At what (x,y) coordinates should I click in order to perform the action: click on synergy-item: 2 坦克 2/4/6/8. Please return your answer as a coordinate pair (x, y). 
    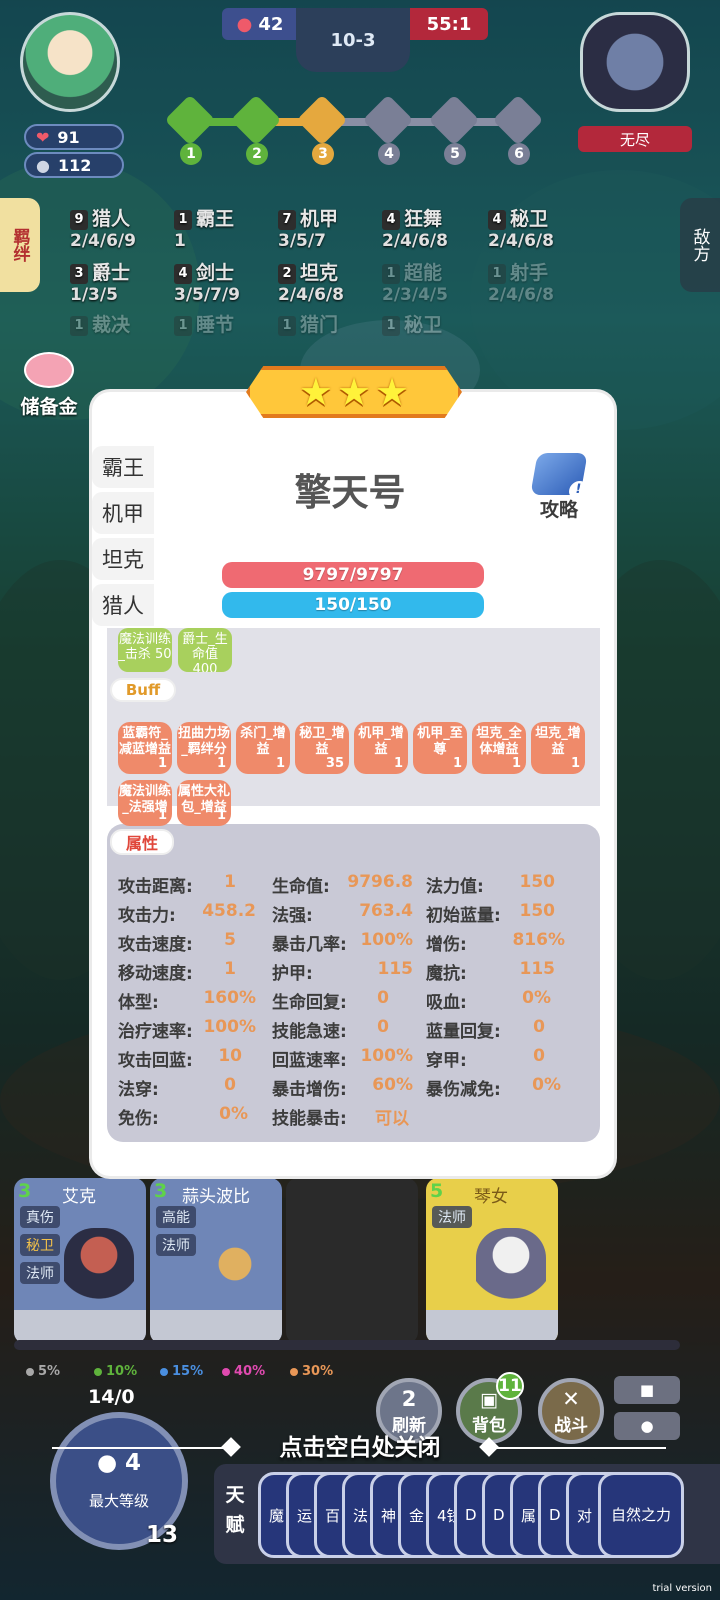
    Looking at the image, I should click on (311, 281).